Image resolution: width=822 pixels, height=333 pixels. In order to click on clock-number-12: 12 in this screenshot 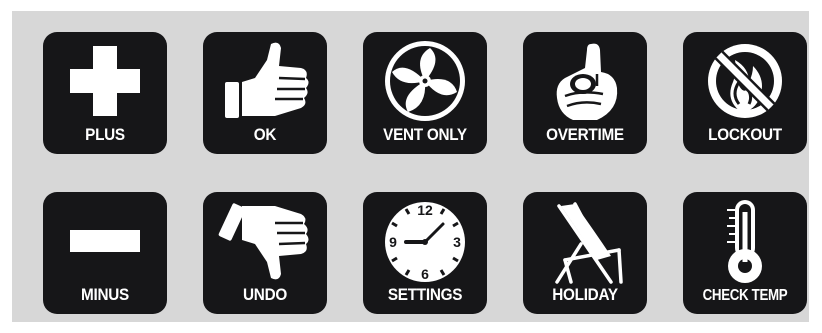, I will do `click(425, 210)`.